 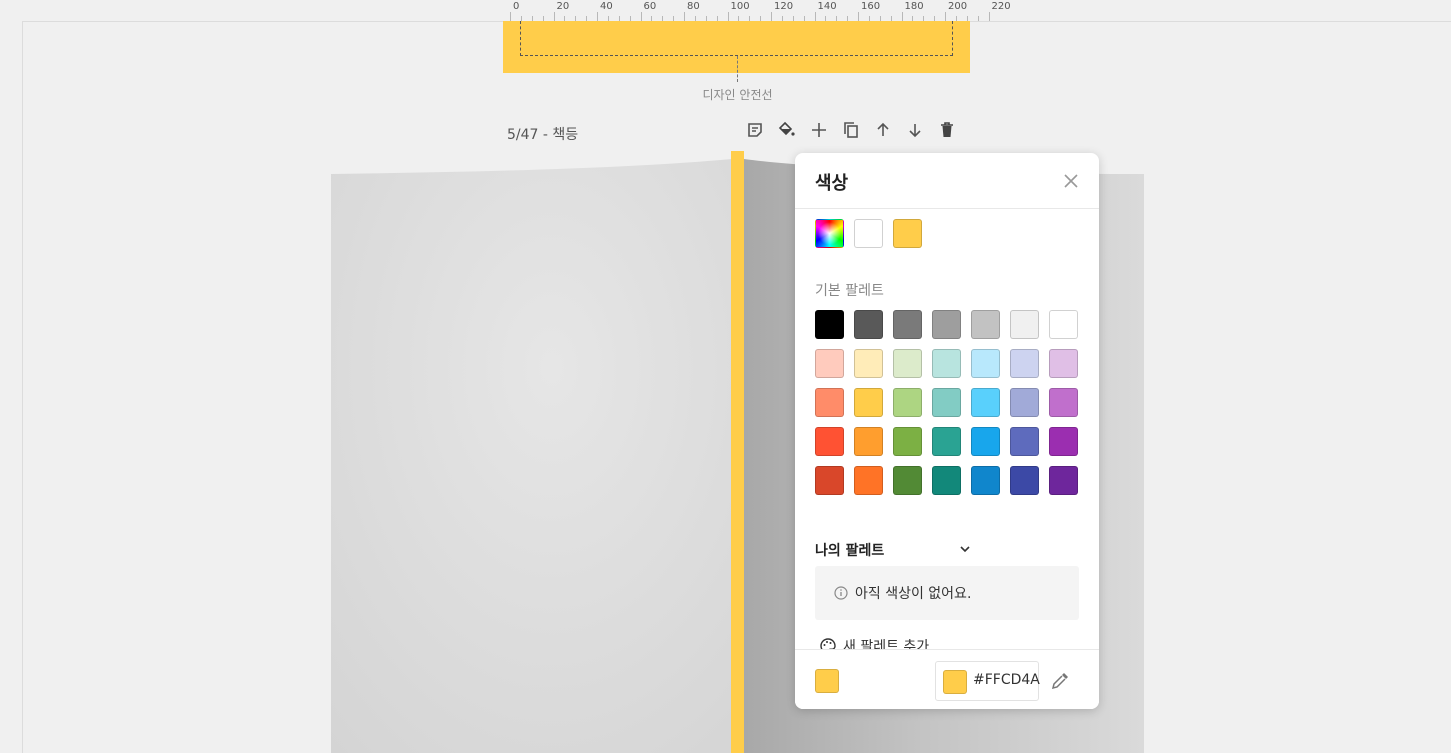 I want to click on my-palette-empty-state: 아직 색상이 없어요., so click(x=947, y=593).